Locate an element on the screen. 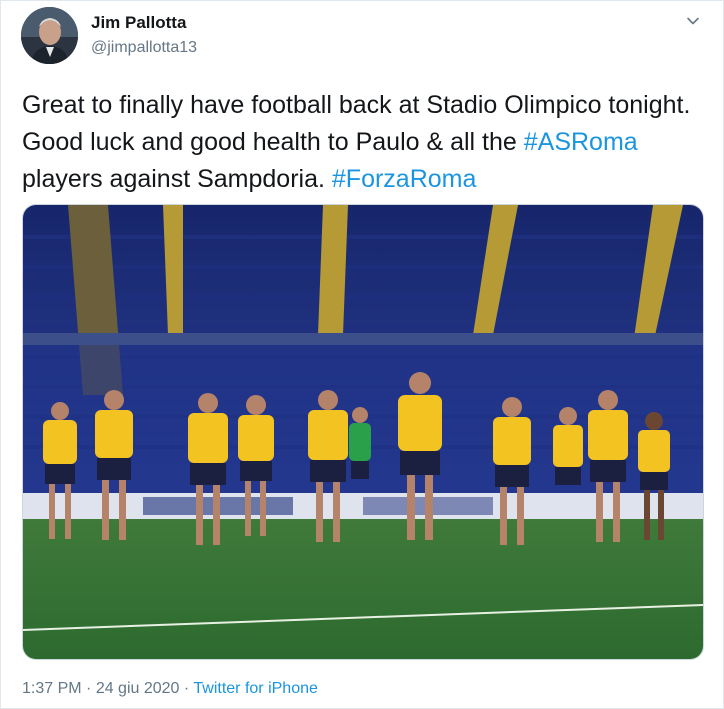 The height and width of the screenshot is (709, 724). hashtag-forzaroma-link: #ForzaRoma is located at coordinates (404, 179).